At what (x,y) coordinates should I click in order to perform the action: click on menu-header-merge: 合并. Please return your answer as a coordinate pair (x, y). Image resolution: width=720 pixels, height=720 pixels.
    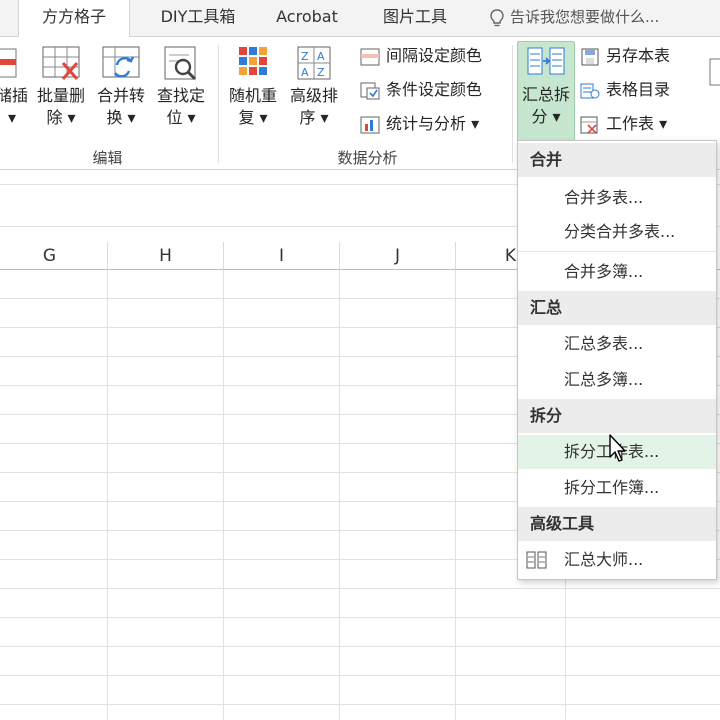
    Looking at the image, I should click on (617, 160).